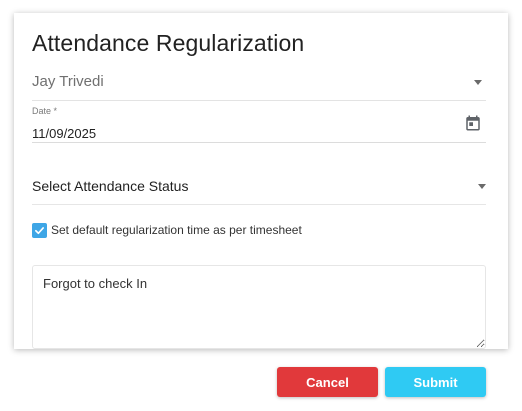 This screenshot has width=522, height=411. I want to click on date-label: Date *, so click(45, 111).